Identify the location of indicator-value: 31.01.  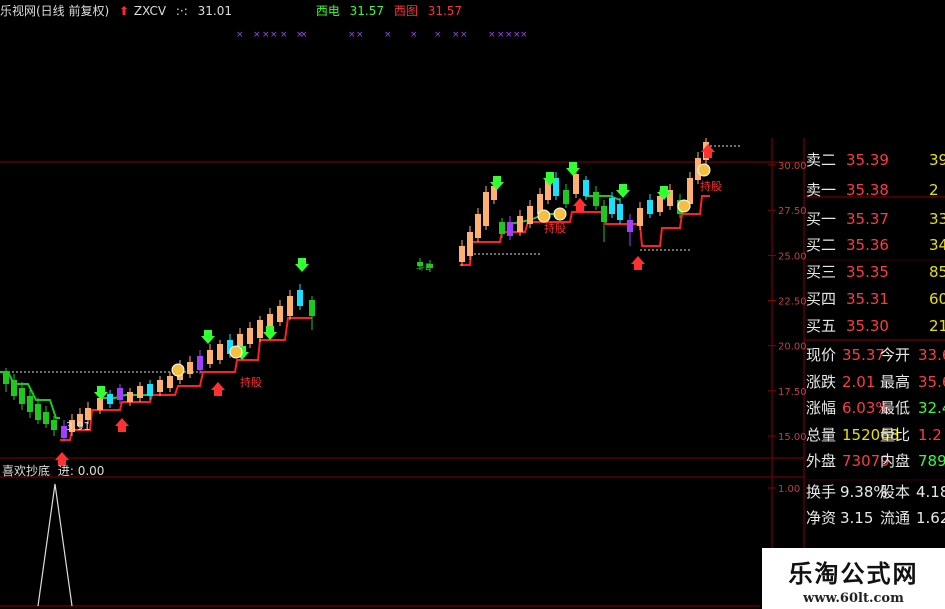
(214, 11).